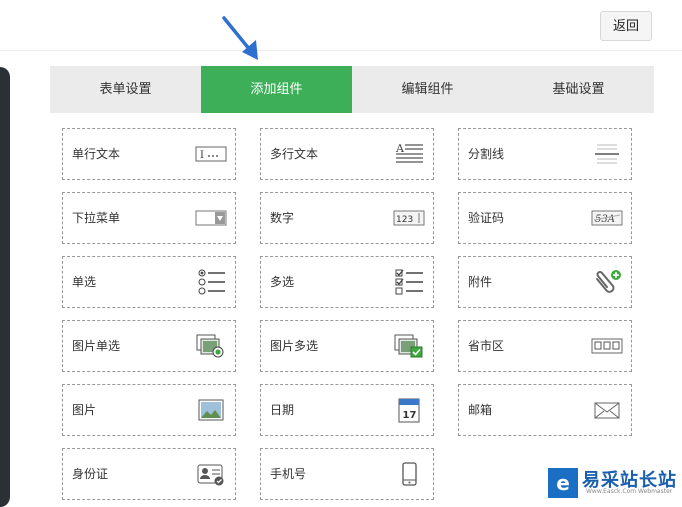 The height and width of the screenshot is (507, 682). Describe the element at coordinates (409, 474) in the screenshot. I see `mobile-phone-icon` at that location.